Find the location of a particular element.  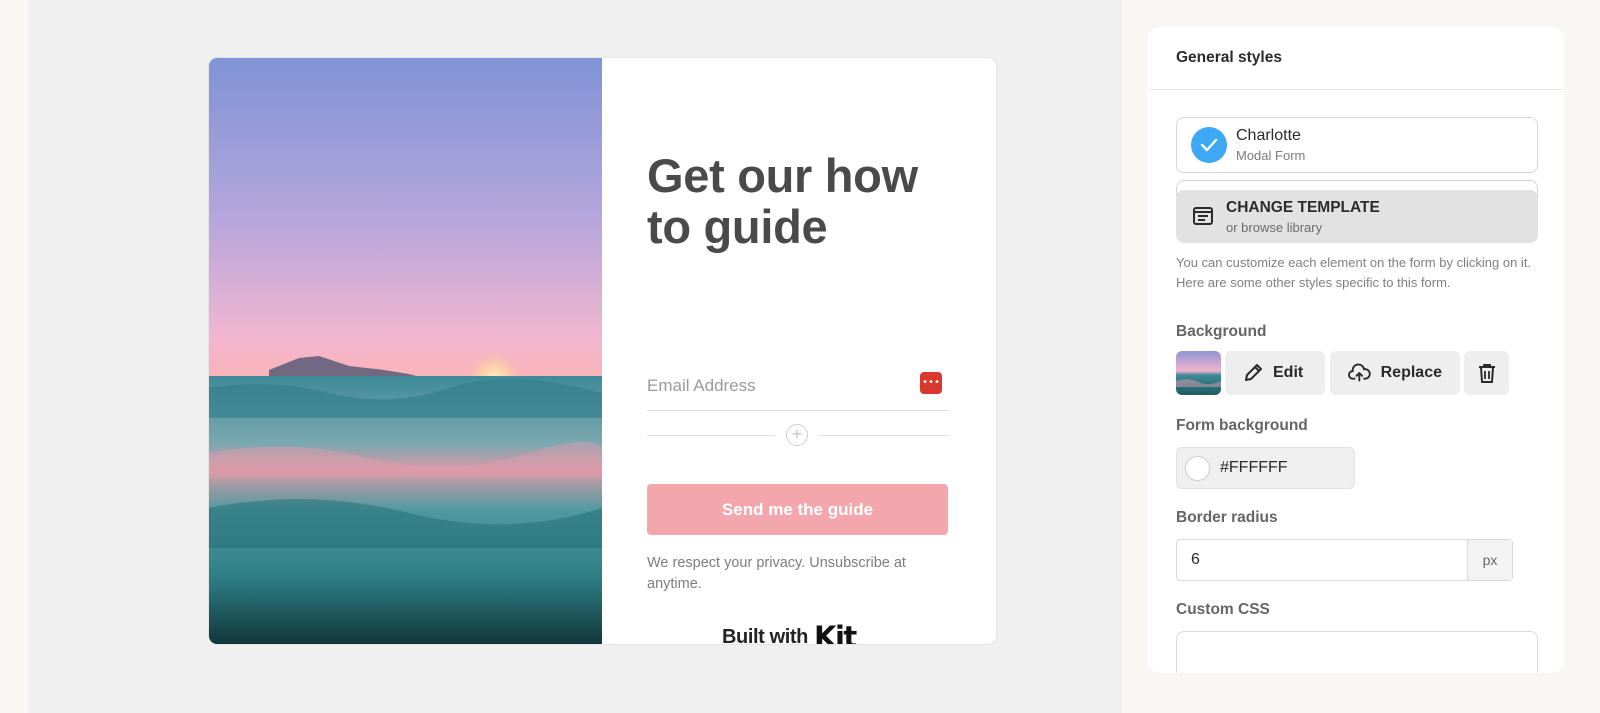

pencil-icon is located at coordinates (1253, 372).